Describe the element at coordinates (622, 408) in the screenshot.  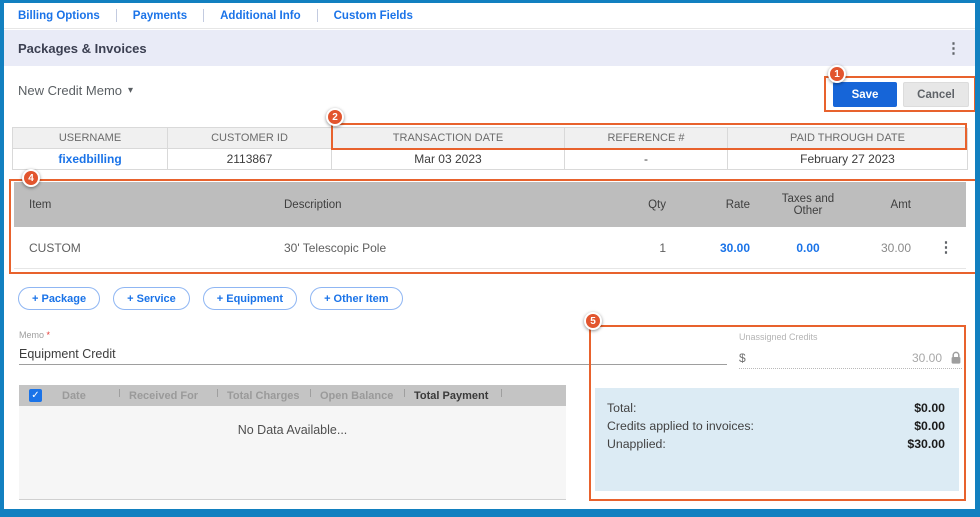
I see `summary-total-label: Total:` at that location.